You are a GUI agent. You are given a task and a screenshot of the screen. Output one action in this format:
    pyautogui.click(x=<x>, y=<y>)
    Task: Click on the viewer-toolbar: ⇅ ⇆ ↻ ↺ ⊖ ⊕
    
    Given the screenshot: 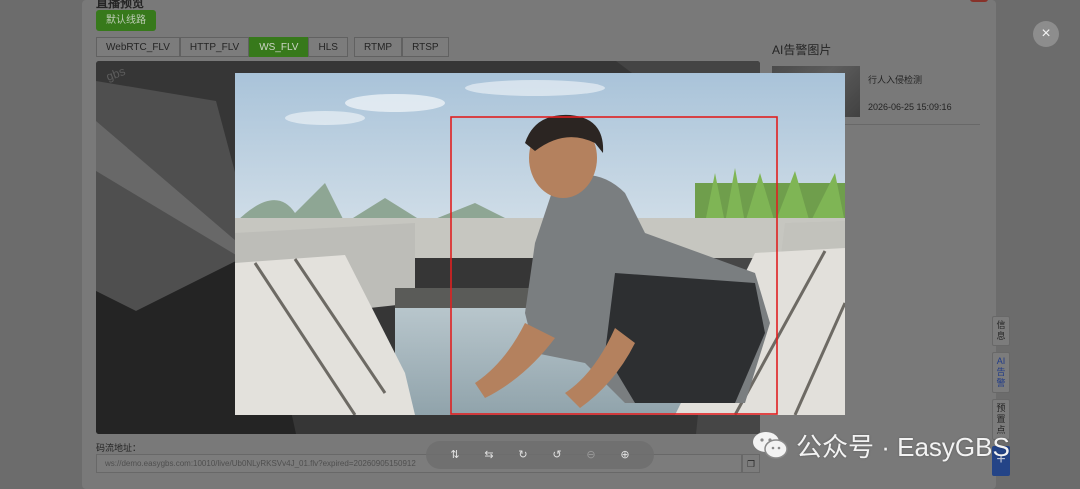 What is the action you would take?
    pyautogui.click(x=540, y=455)
    